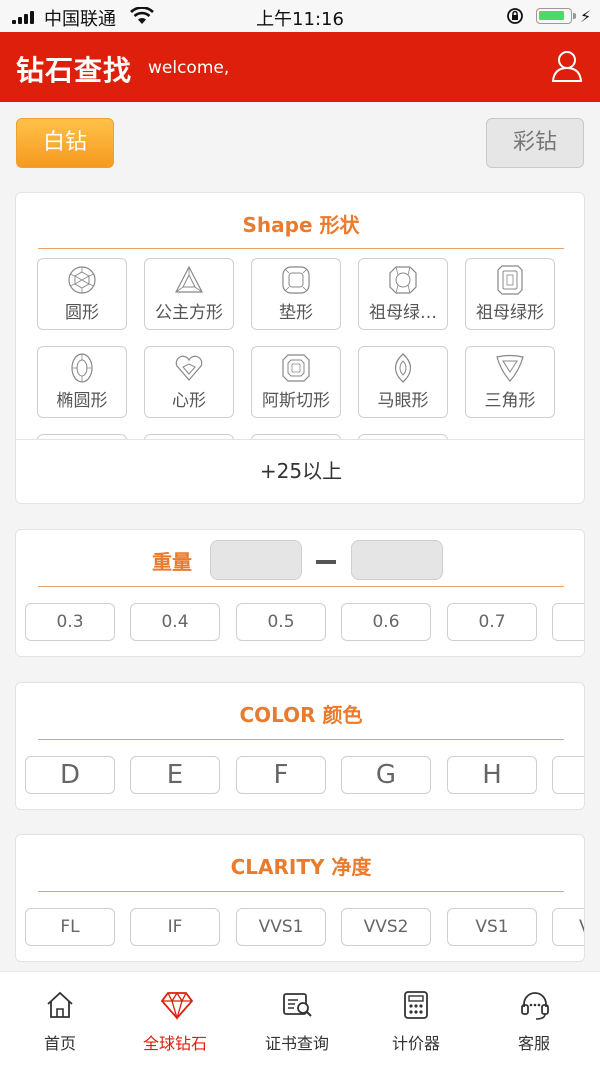 The width and height of the screenshot is (600, 1067). What do you see at coordinates (301, 586) in the screenshot?
I see `weight-divider` at bounding box center [301, 586].